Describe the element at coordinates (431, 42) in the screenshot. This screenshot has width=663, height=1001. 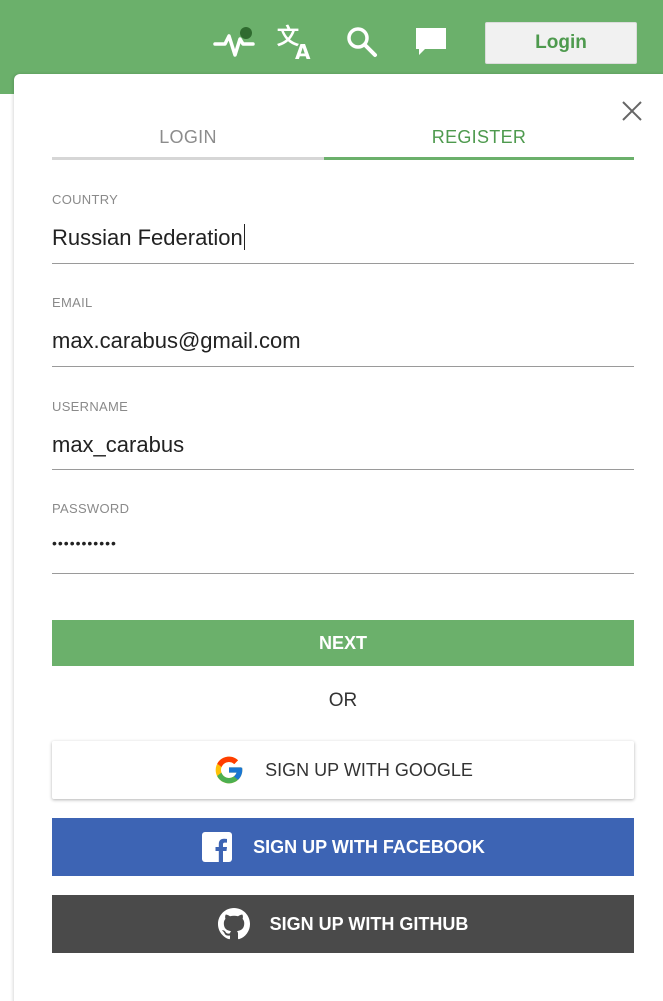
I see `chat-icon` at that location.